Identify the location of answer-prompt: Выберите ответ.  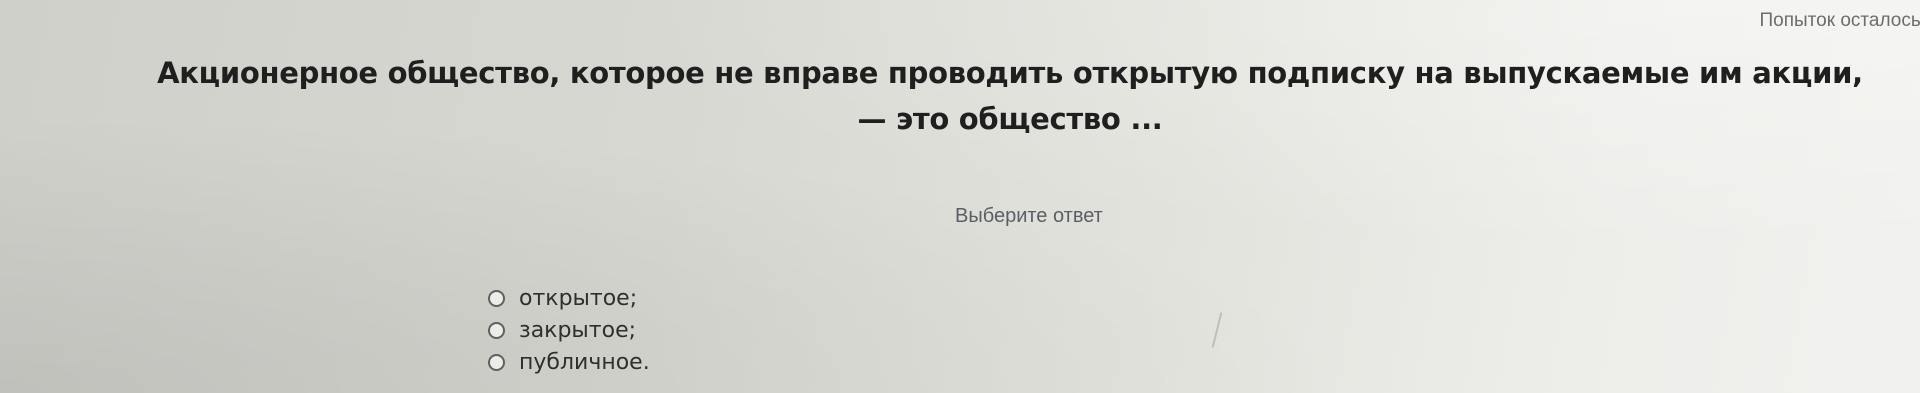
(1029, 216).